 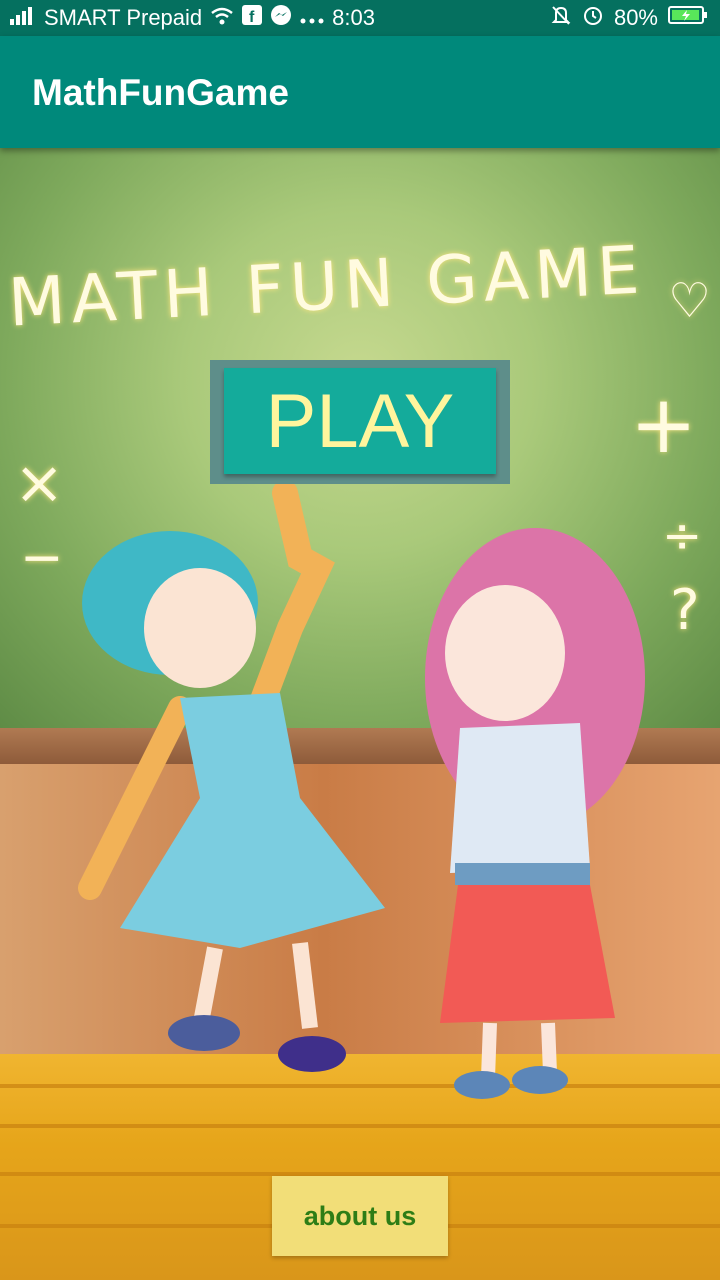 I want to click on app-bar: MathFunGame, so click(x=360, y=92).